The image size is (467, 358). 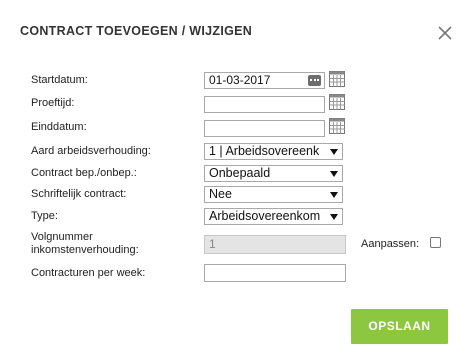 I want to click on startdatum-input: 01-03-2017, so click(x=264, y=80).